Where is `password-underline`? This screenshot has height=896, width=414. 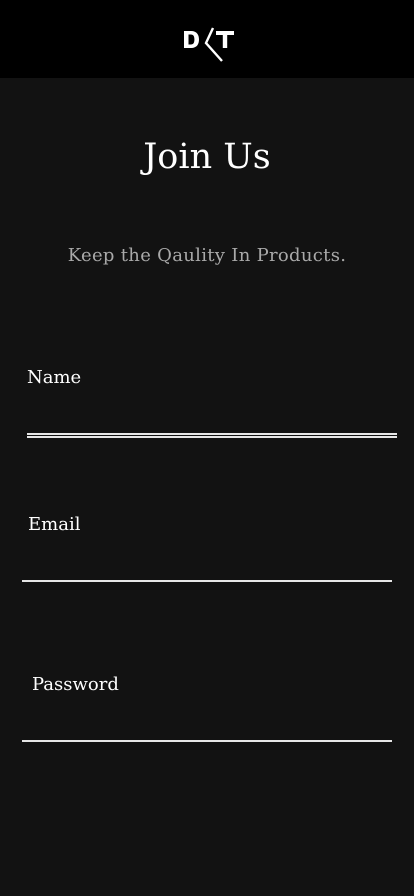
password-underline is located at coordinates (207, 741).